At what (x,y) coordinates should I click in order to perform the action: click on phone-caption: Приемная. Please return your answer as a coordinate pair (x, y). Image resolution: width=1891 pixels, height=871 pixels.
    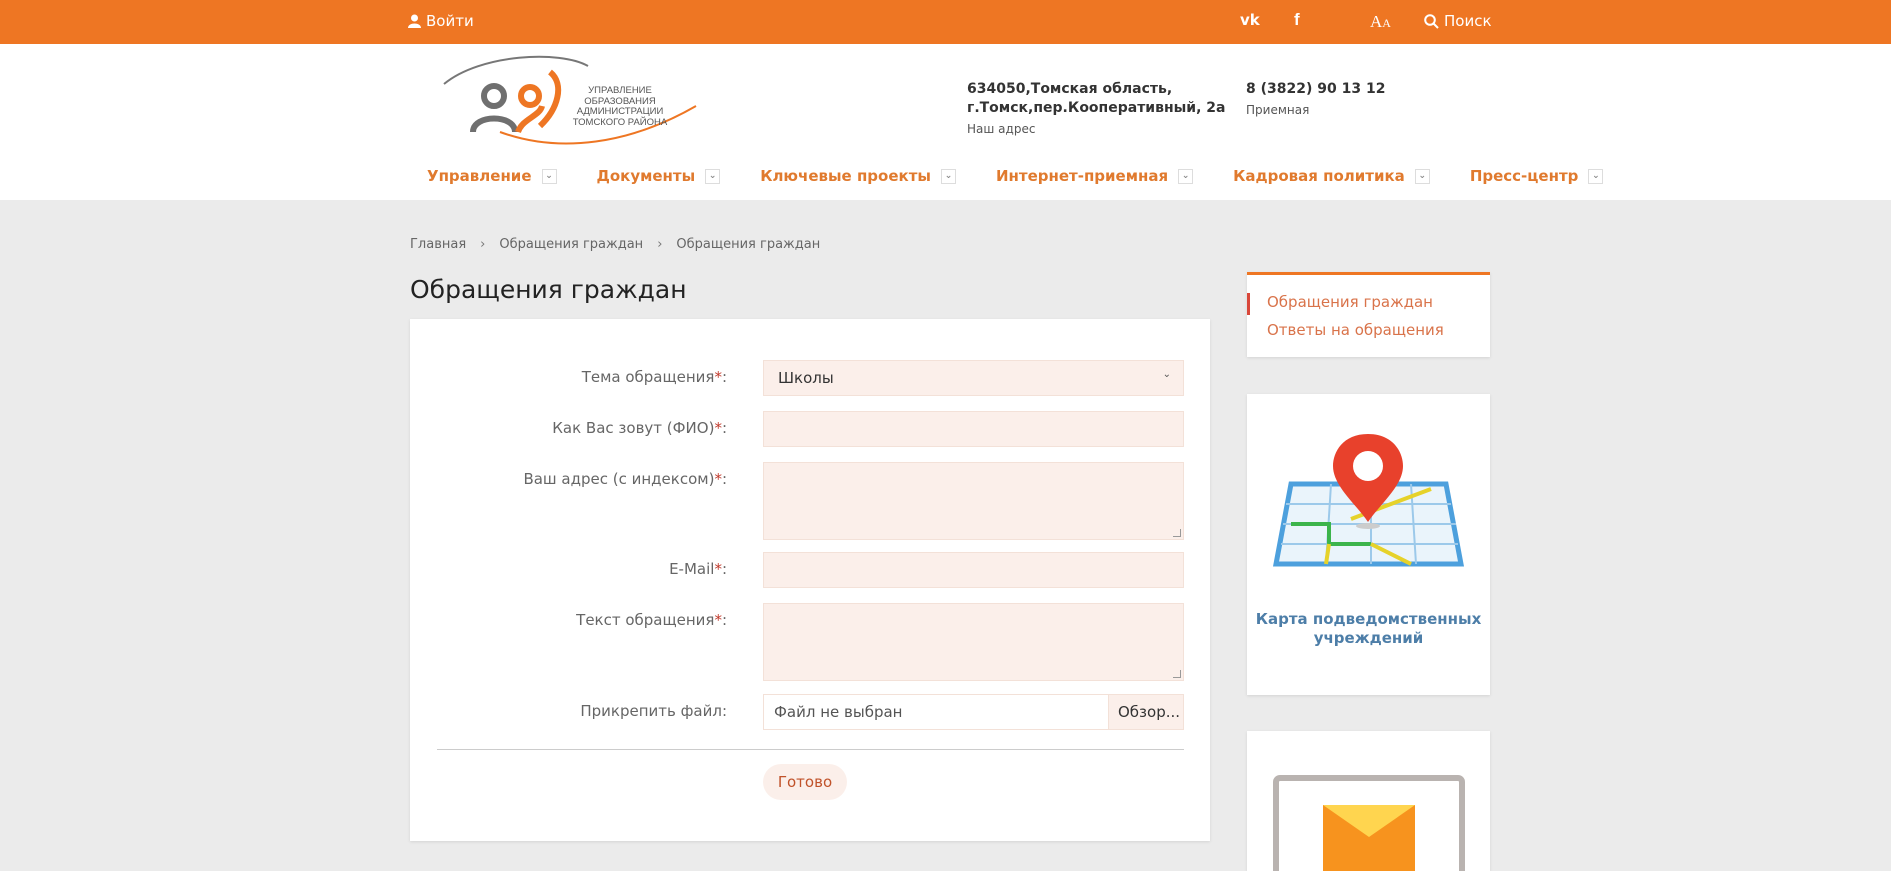
    Looking at the image, I should click on (1278, 110).